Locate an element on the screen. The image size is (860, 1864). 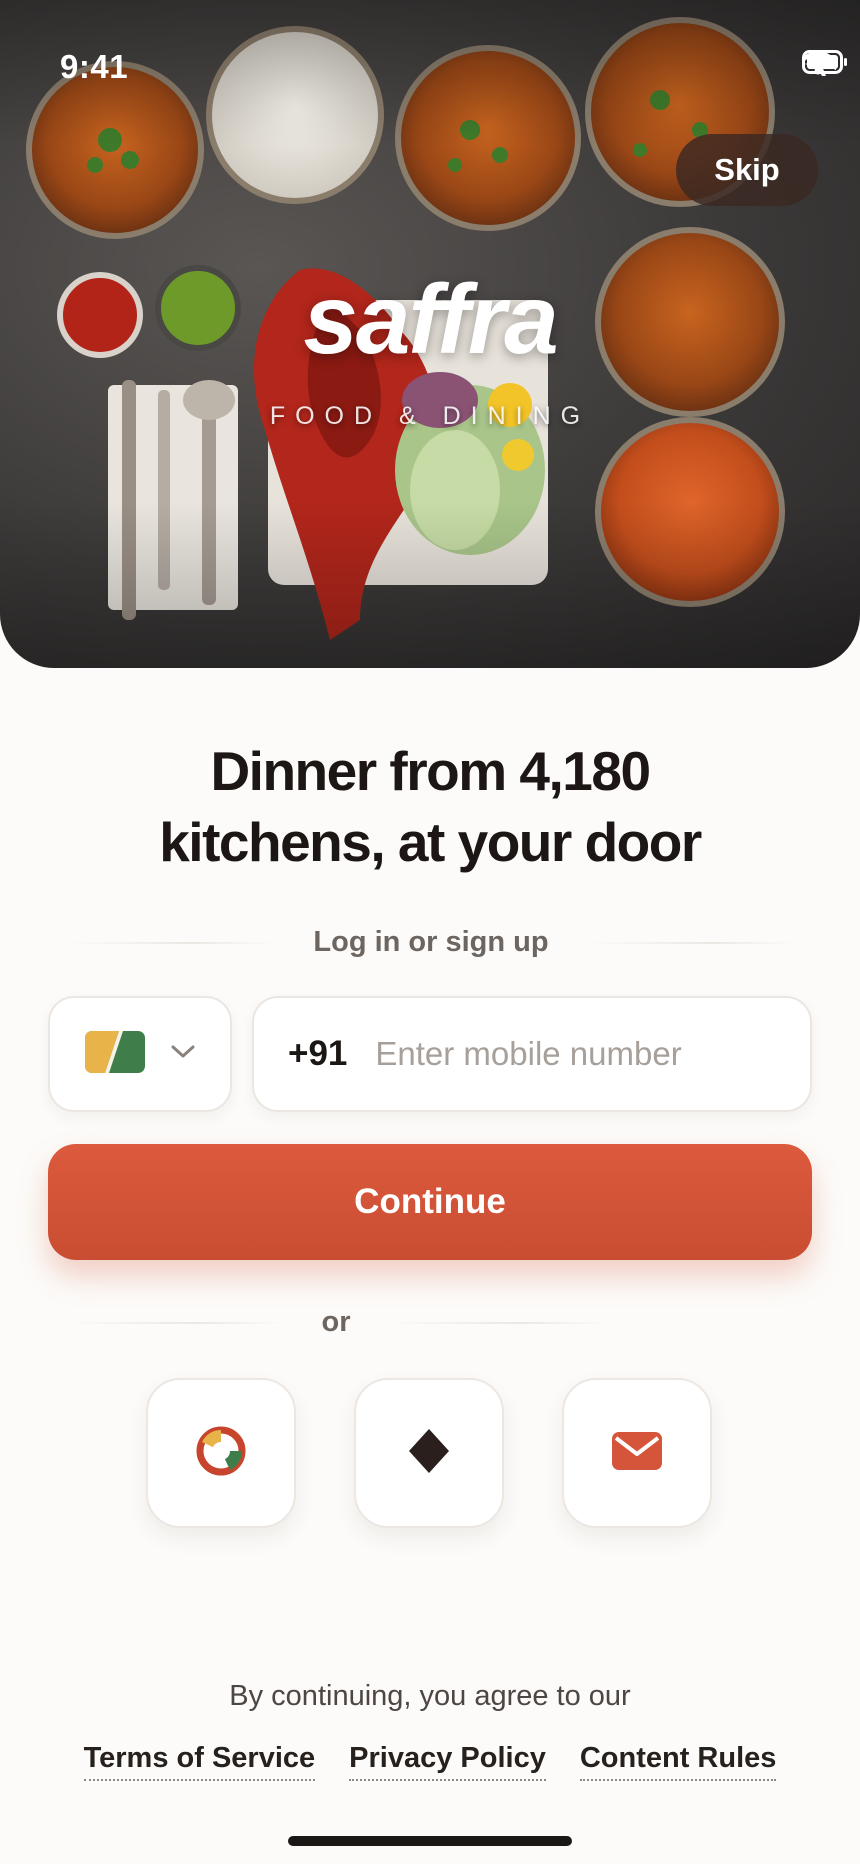
page-title: Dinner from 4,180 kitchens, at your door is located at coordinates (430, 807).